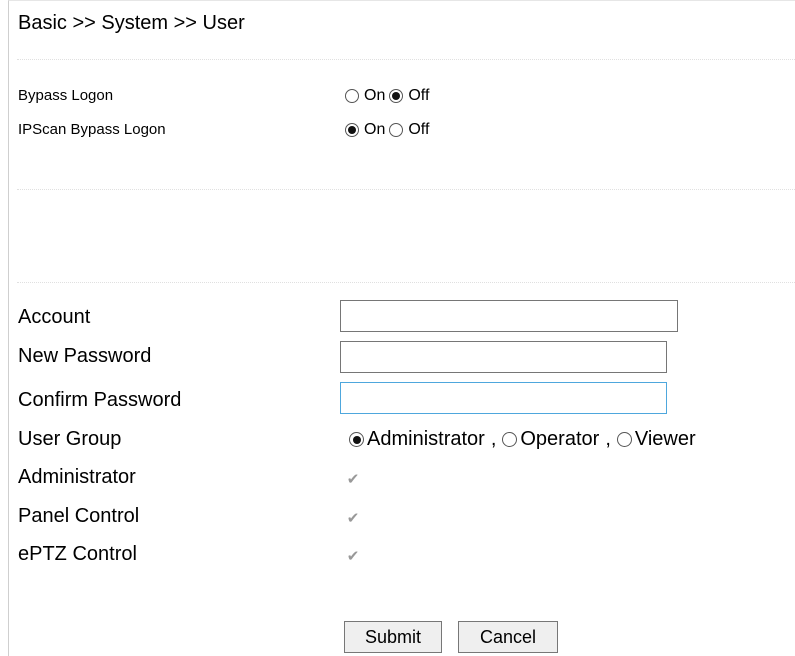 The height and width of the screenshot is (656, 795). I want to click on user-group-label: User Group, so click(70, 439).